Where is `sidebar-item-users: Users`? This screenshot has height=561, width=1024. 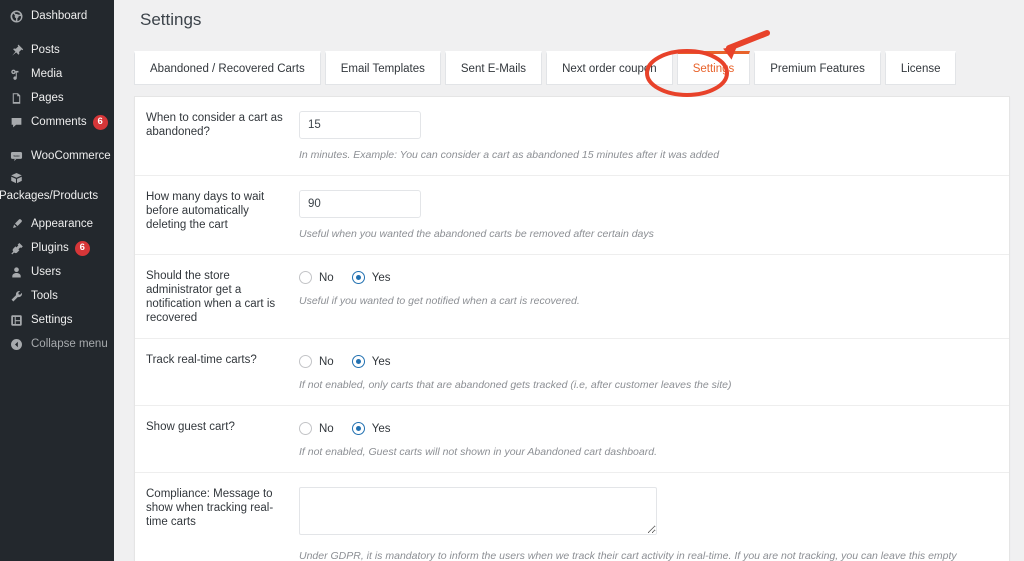 sidebar-item-users: Users is located at coordinates (57, 272).